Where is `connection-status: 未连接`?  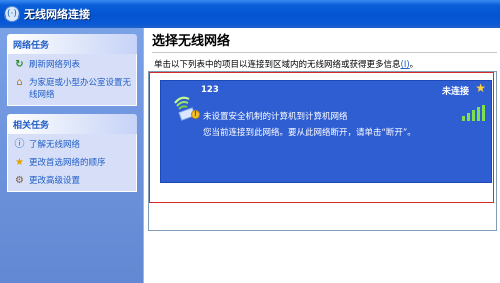 connection-status: 未连接 is located at coordinates (455, 92).